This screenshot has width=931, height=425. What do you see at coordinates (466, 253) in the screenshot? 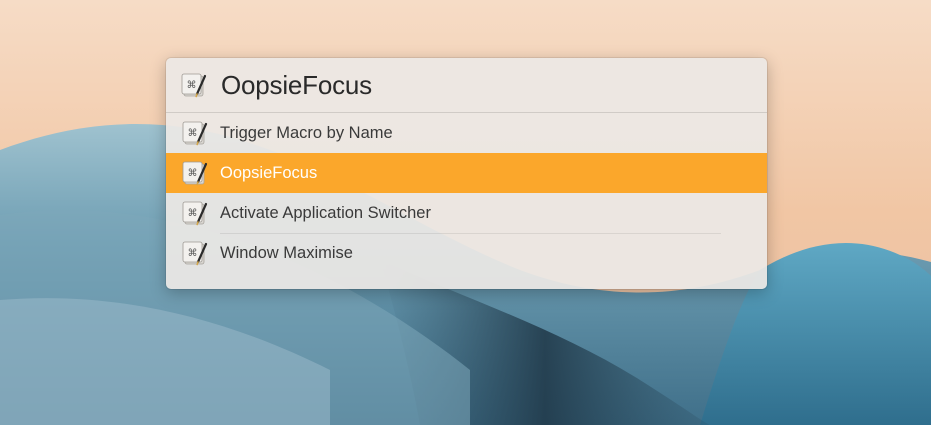
I see `result-item-window-maximise: ⌘ Window Maximise` at bounding box center [466, 253].